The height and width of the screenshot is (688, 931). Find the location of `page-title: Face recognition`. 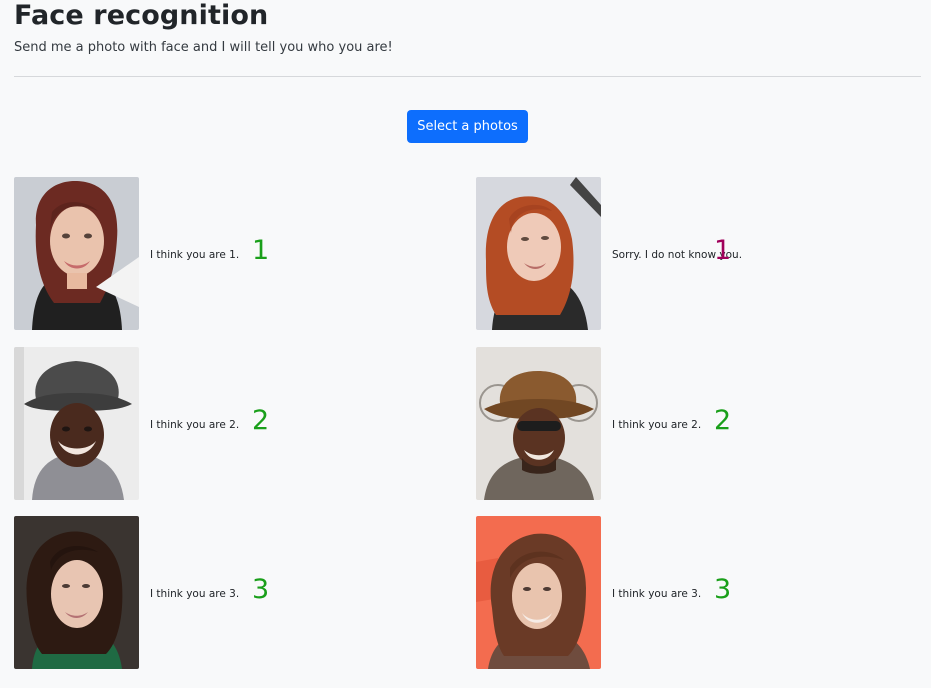

page-title: Face recognition is located at coordinates (141, 15).